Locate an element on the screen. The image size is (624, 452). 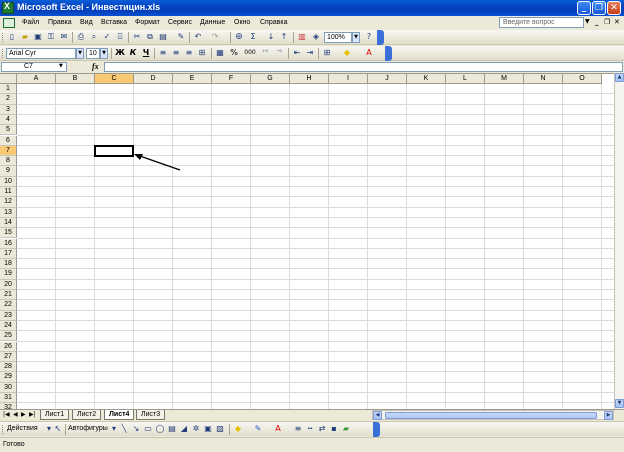
row-header: 2 is located at coordinates (8, 99).